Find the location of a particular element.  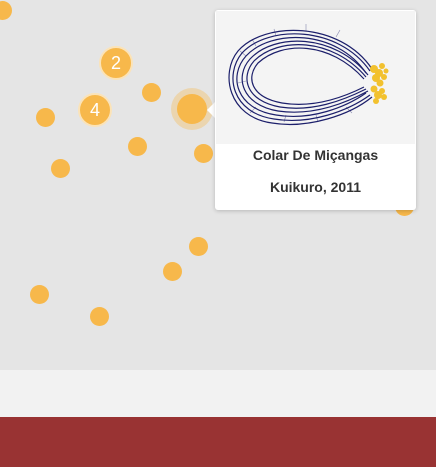

necklace-illustration is located at coordinates (308, 74).